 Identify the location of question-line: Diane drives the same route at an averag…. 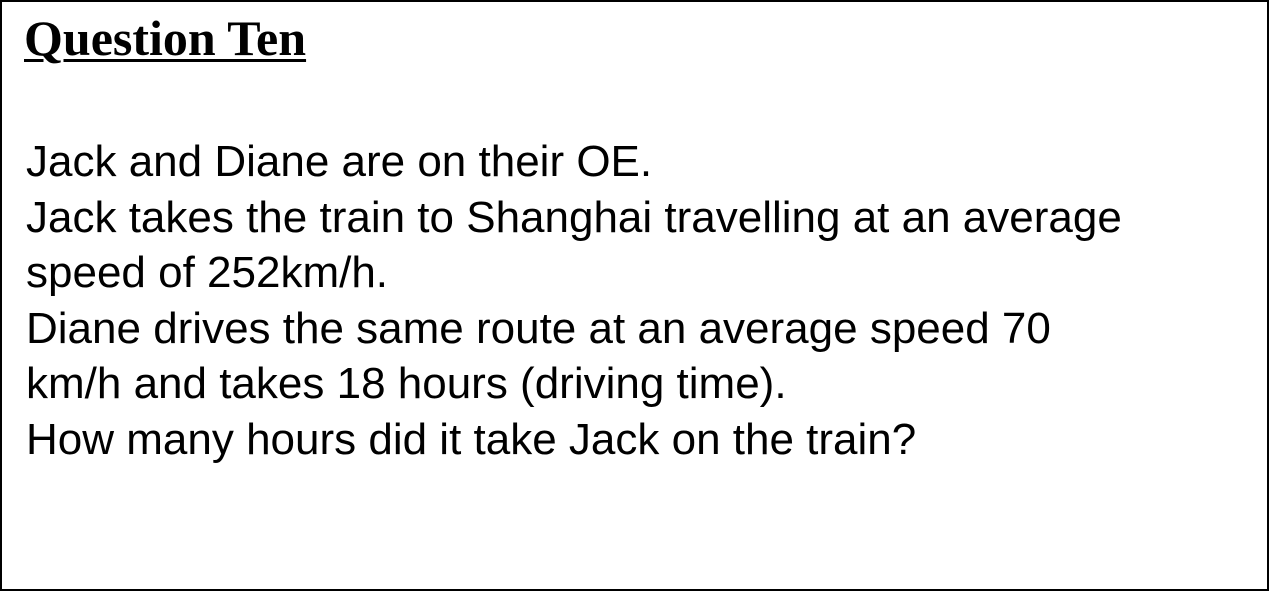
(538, 328).